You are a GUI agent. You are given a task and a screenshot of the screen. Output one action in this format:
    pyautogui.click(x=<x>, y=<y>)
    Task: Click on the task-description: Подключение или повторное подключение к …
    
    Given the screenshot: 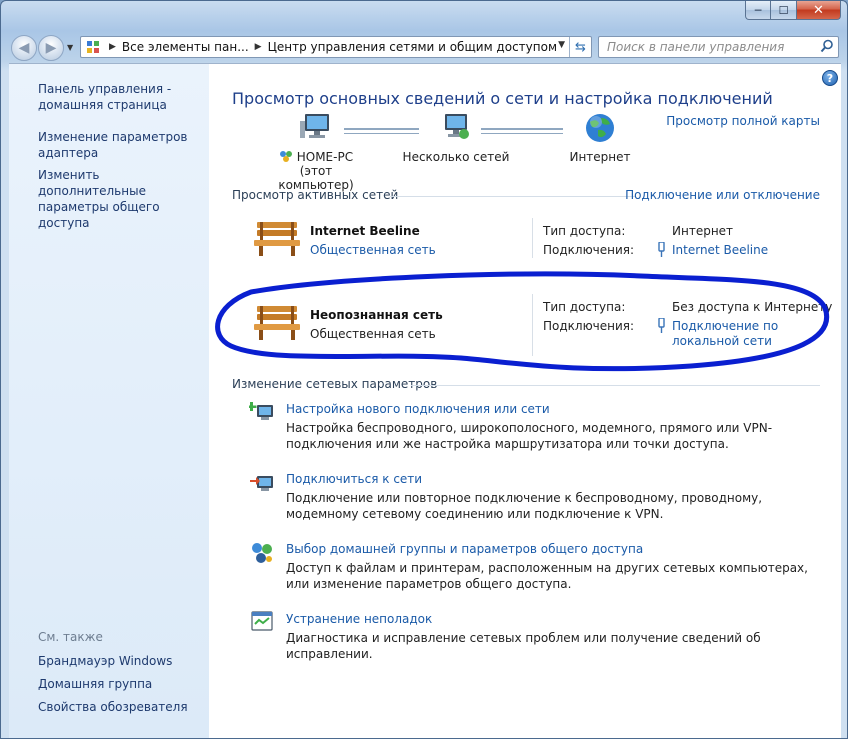 What is the action you would take?
    pyautogui.click(x=524, y=506)
    